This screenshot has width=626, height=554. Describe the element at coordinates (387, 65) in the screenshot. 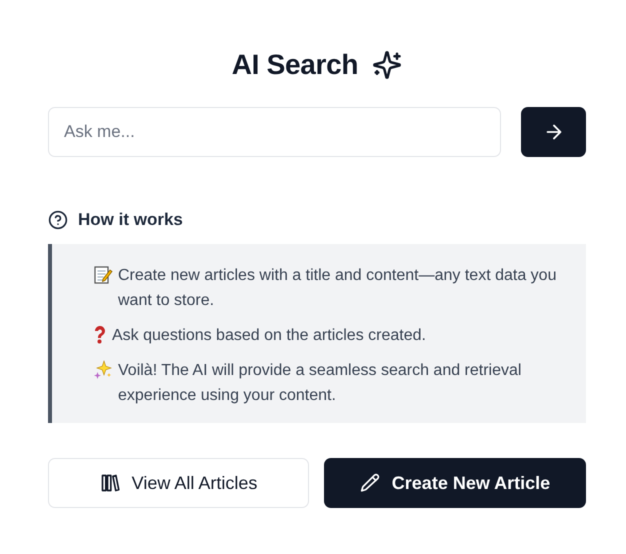

I see `sparkle-icon` at that location.